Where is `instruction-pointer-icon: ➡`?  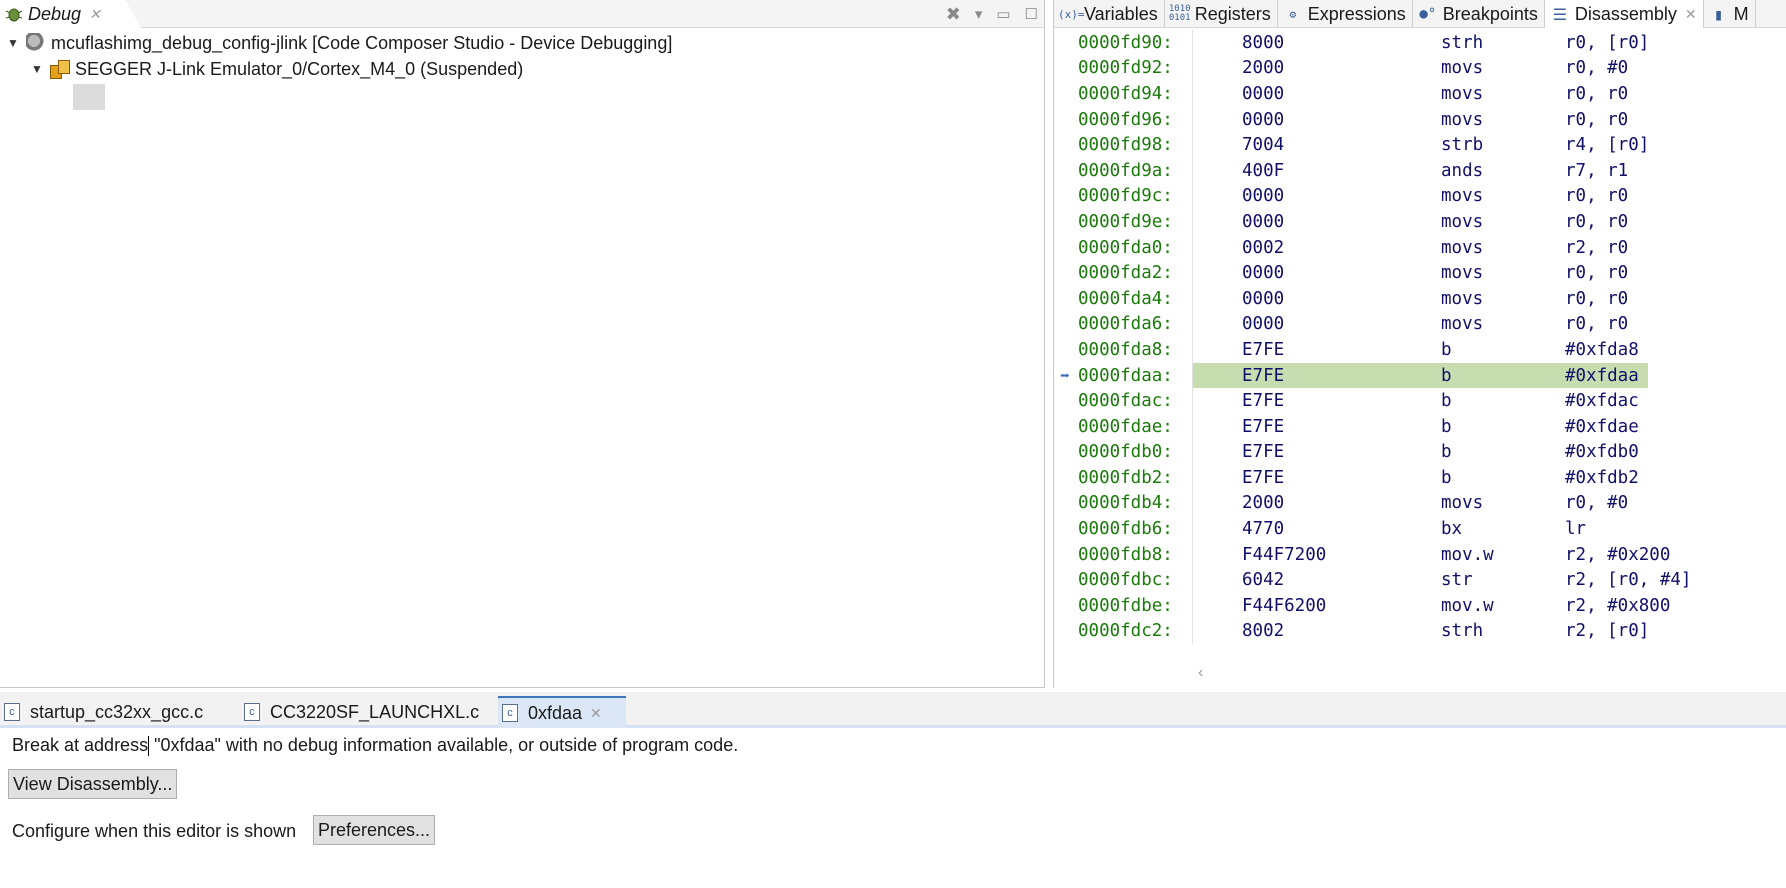
instruction-pointer-icon: ➡ is located at coordinates (1065, 376).